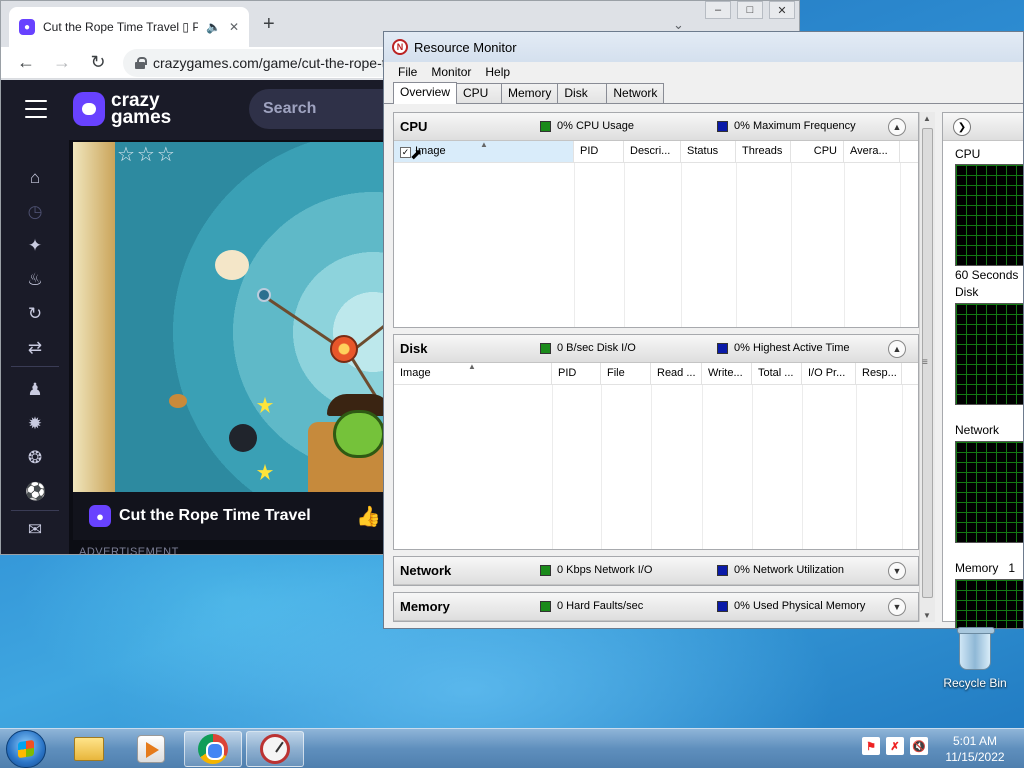 The width and height of the screenshot is (1024, 768). I want to click on sort-indicator-icon: ▲, so click(484, 144).